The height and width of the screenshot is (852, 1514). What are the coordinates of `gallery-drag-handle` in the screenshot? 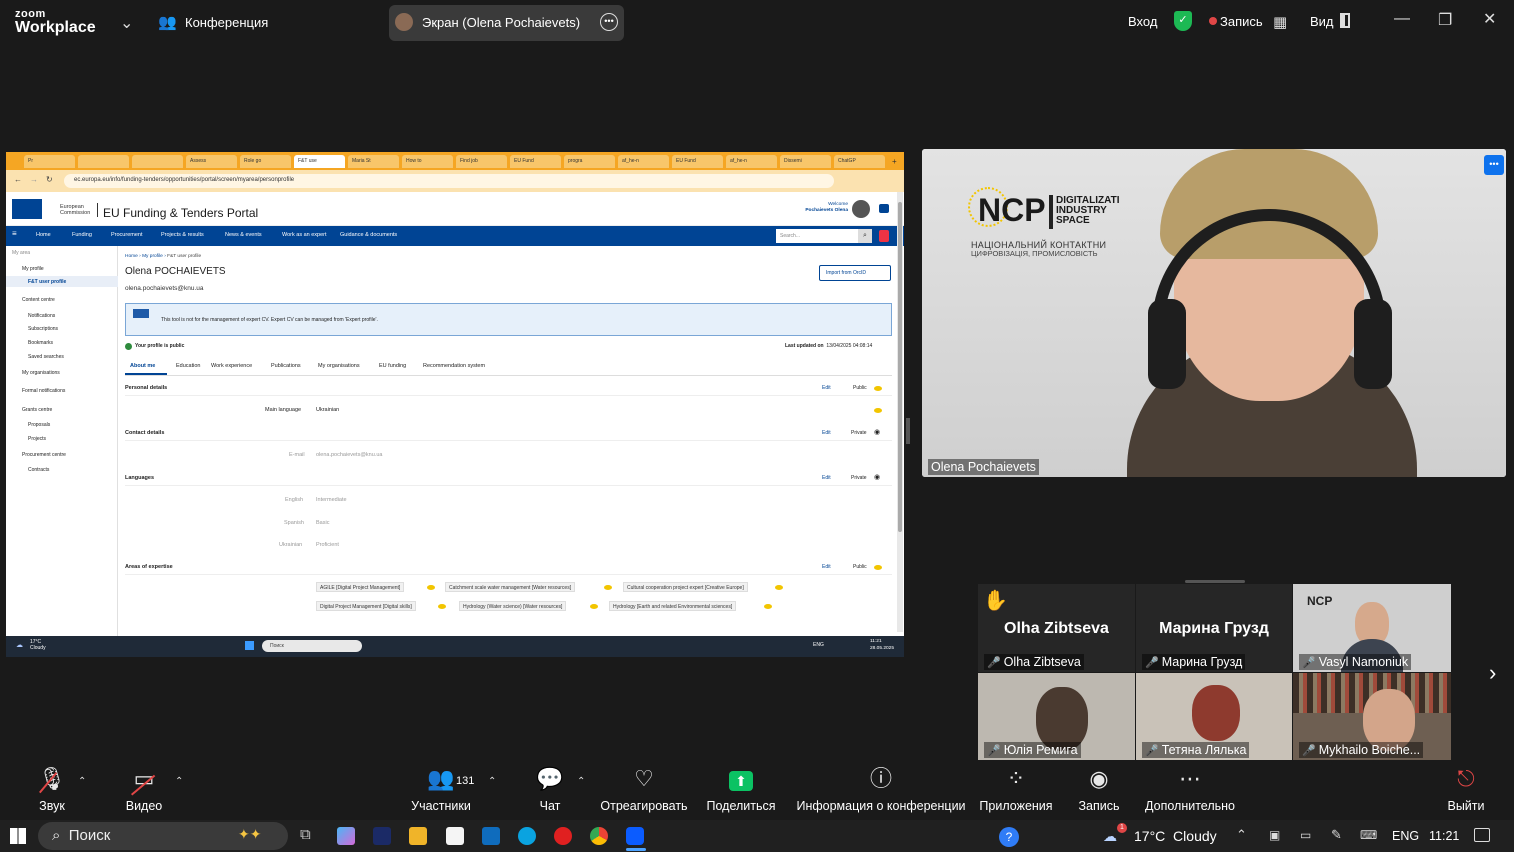 It's located at (1215, 581).